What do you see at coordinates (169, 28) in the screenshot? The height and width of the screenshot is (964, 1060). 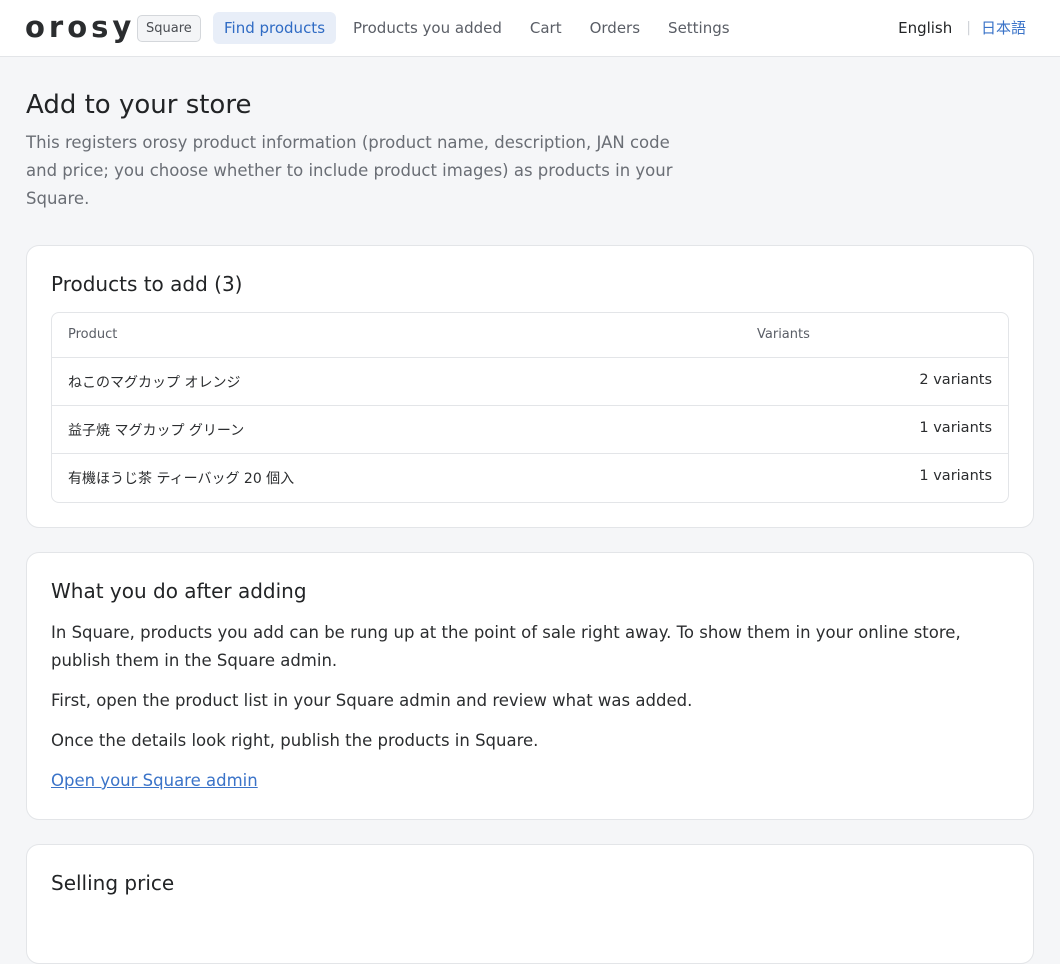 I see `platform-badge: Square` at bounding box center [169, 28].